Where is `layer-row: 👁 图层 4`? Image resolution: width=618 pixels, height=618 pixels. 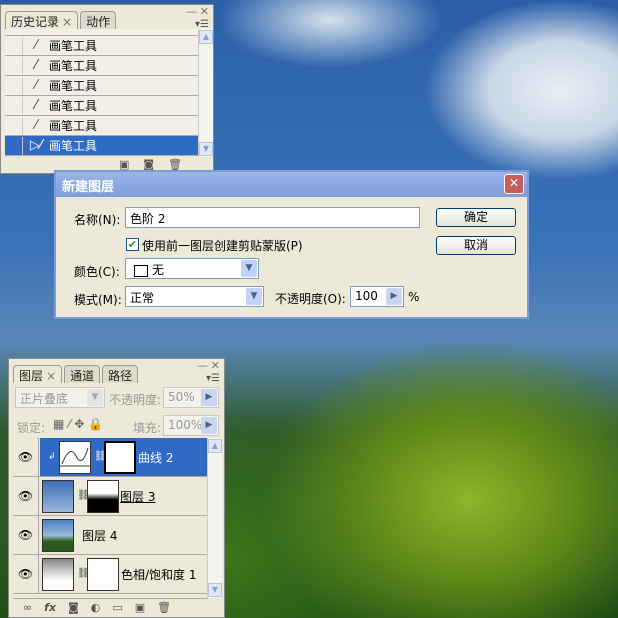 layer-row: 👁 图层 4 is located at coordinates (110, 535).